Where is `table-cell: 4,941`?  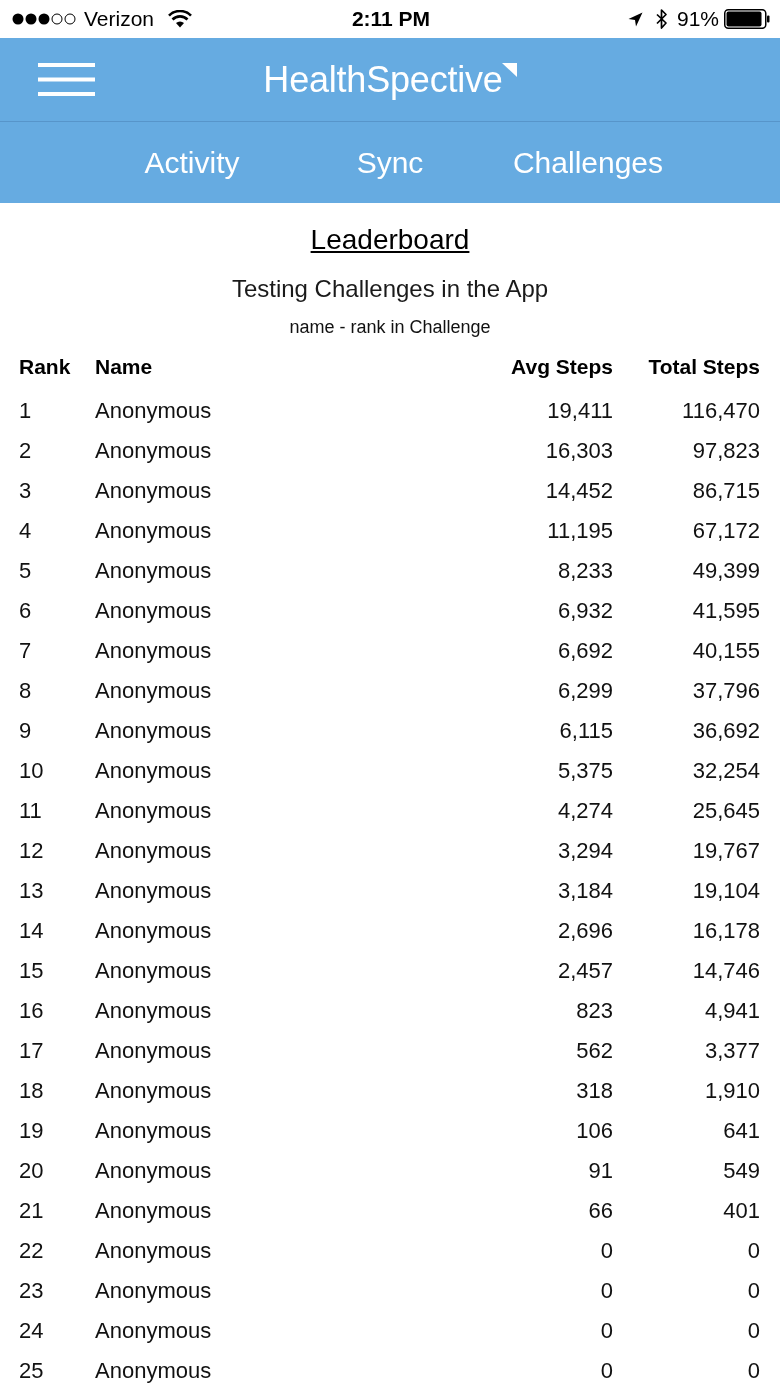 table-cell: 4,941 is located at coordinates (732, 1010).